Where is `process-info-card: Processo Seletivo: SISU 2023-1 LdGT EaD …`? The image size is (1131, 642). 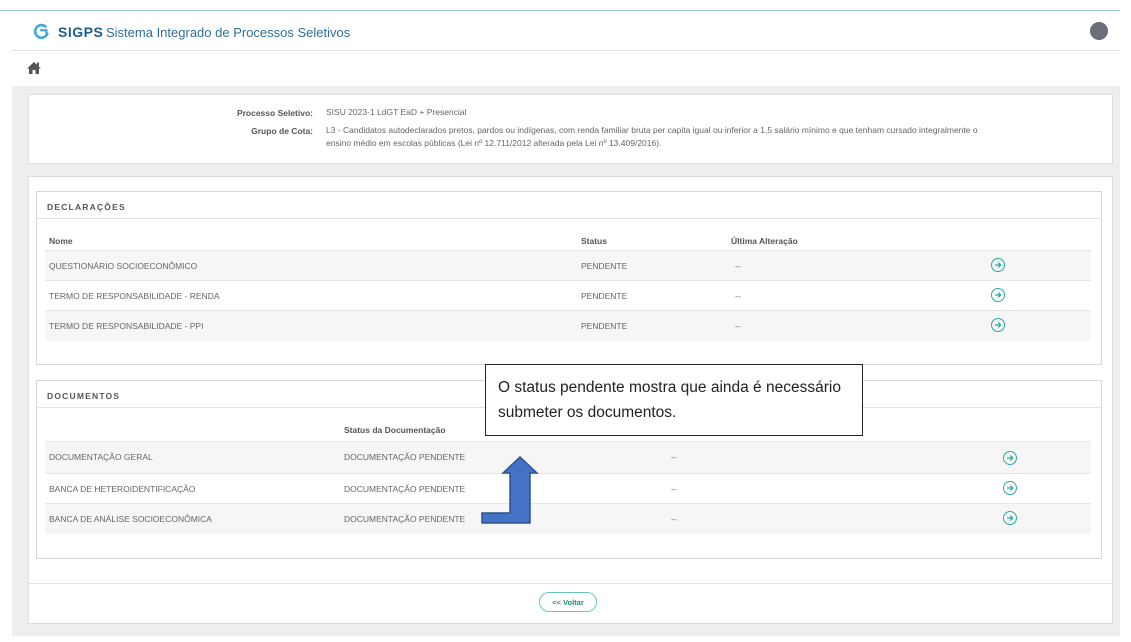 process-info-card: Processo Seletivo: SISU 2023-1 LdGT EaD … is located at coordinates (570, 129).